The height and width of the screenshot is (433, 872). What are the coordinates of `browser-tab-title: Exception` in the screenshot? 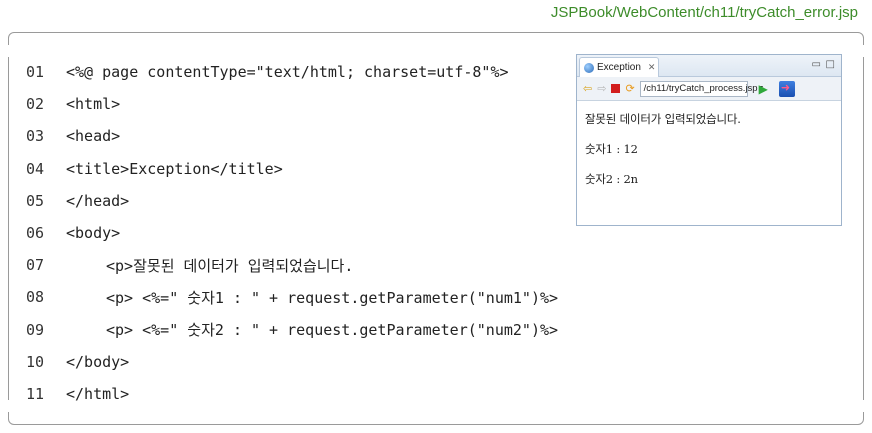 It's located at (619, 67).